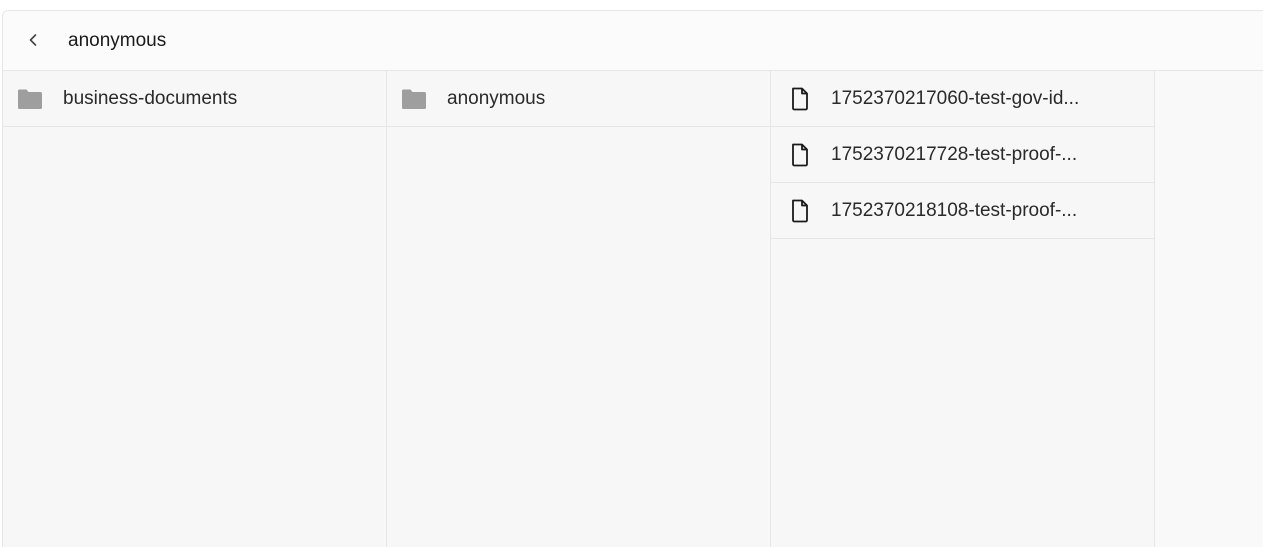 The image size is (1263, 547). I want to click on folder-item-label: business-documents, so click(150, 98).